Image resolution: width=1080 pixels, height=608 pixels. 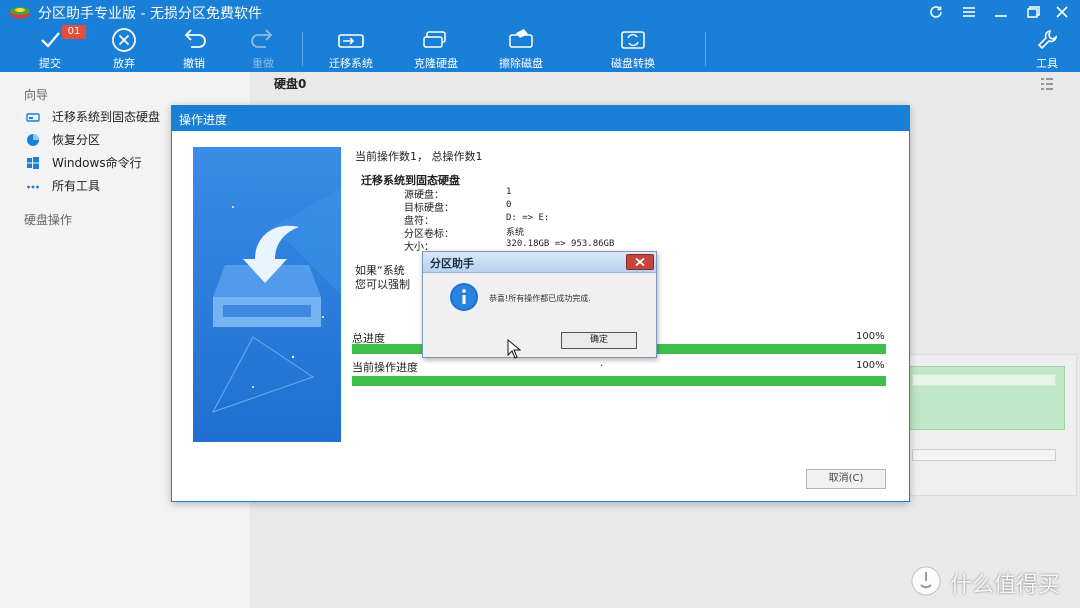 What do you see at coordinates (194, 63) in the screenshot?
I see `undo-label: 撤销` at bounding box center [194, 63].